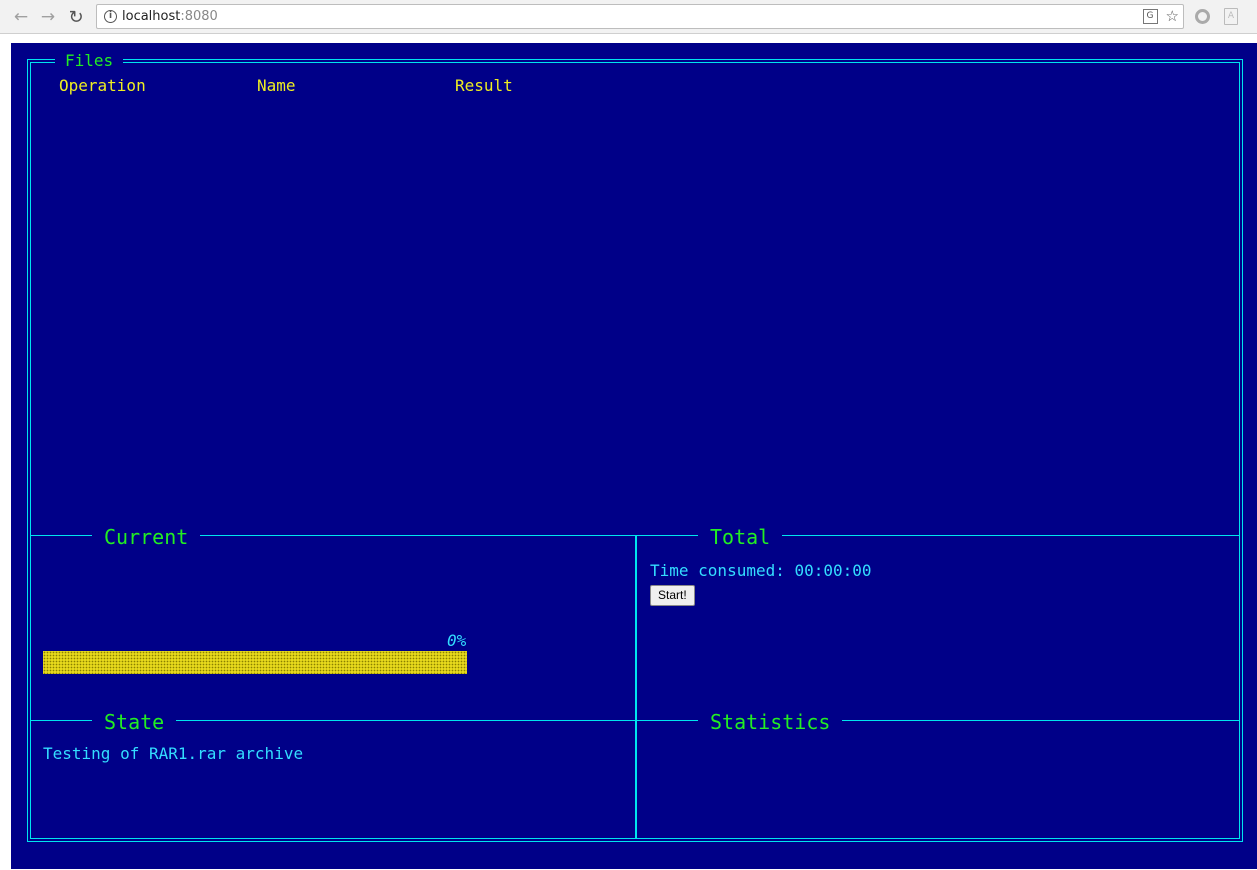  I want to click on files-panel-title: Files, so click(89, 61).